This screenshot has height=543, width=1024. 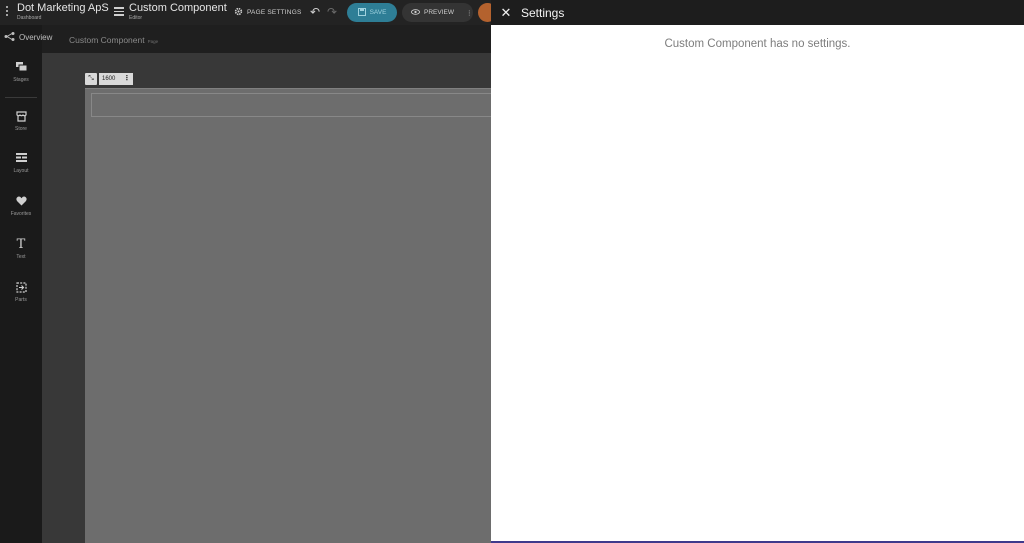 I want to click on no-settings-message: Custom Component has no settings., so click(x=757, y=44).